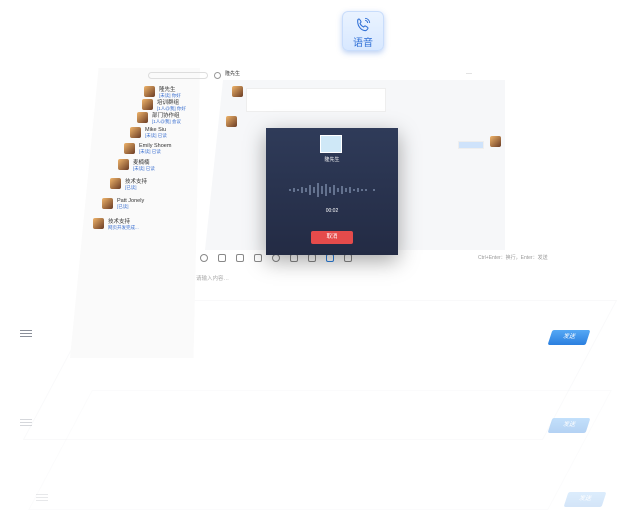  I want to click on voice-call-badge: 语音, so click(363, 31).